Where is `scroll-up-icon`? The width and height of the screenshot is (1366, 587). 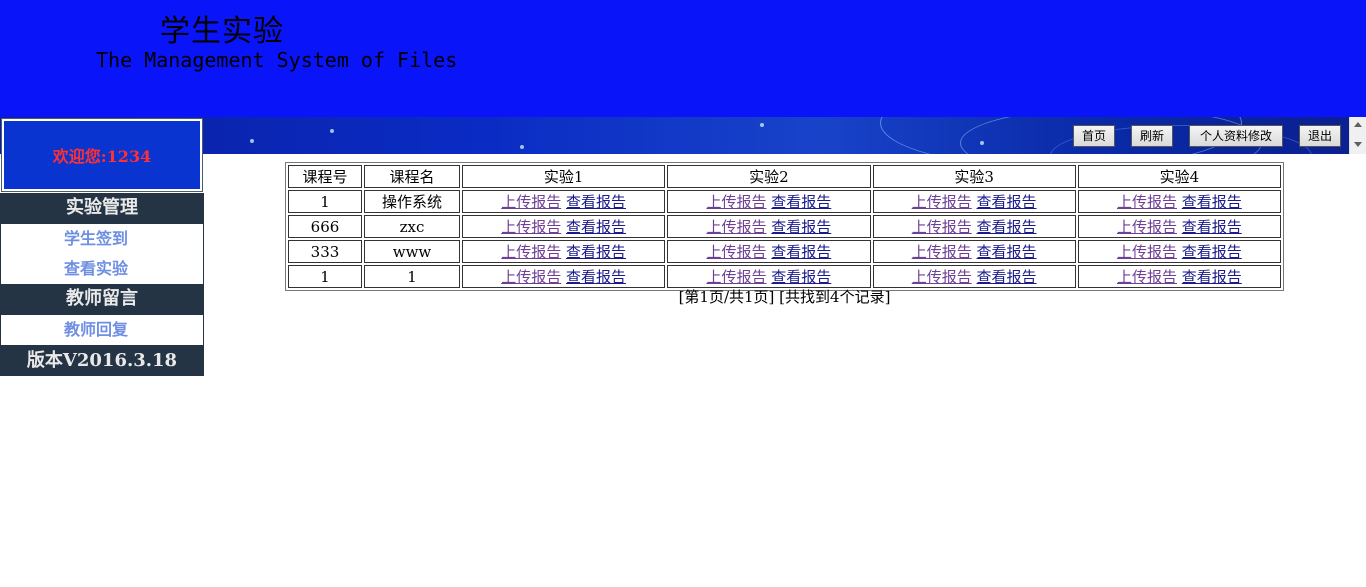
scroll-up-icon is located at coordinates (1358, 124).